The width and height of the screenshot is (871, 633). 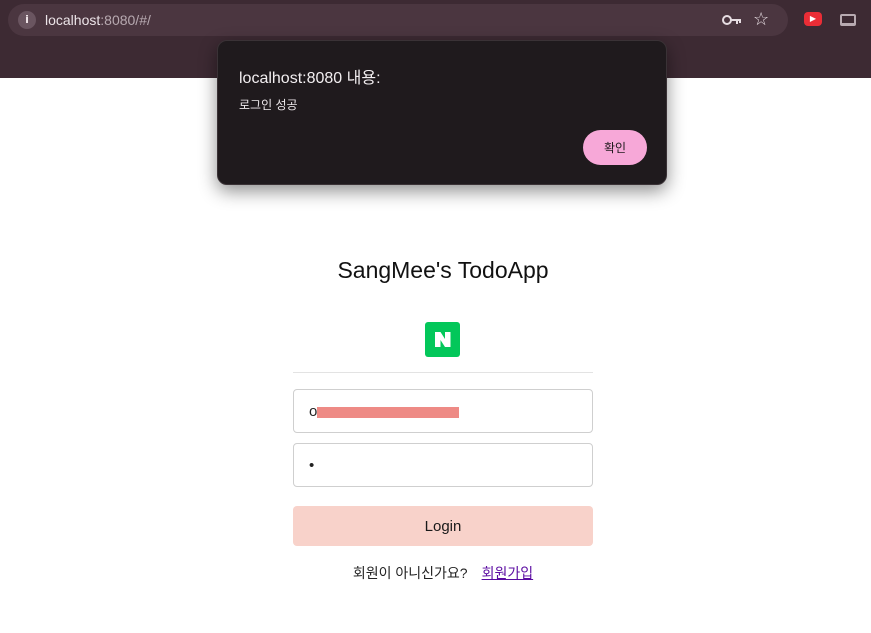 I want to click on alert-dialog: localhost:8080 내용: 로그인 성공 확인, so click(x=442, y=112).